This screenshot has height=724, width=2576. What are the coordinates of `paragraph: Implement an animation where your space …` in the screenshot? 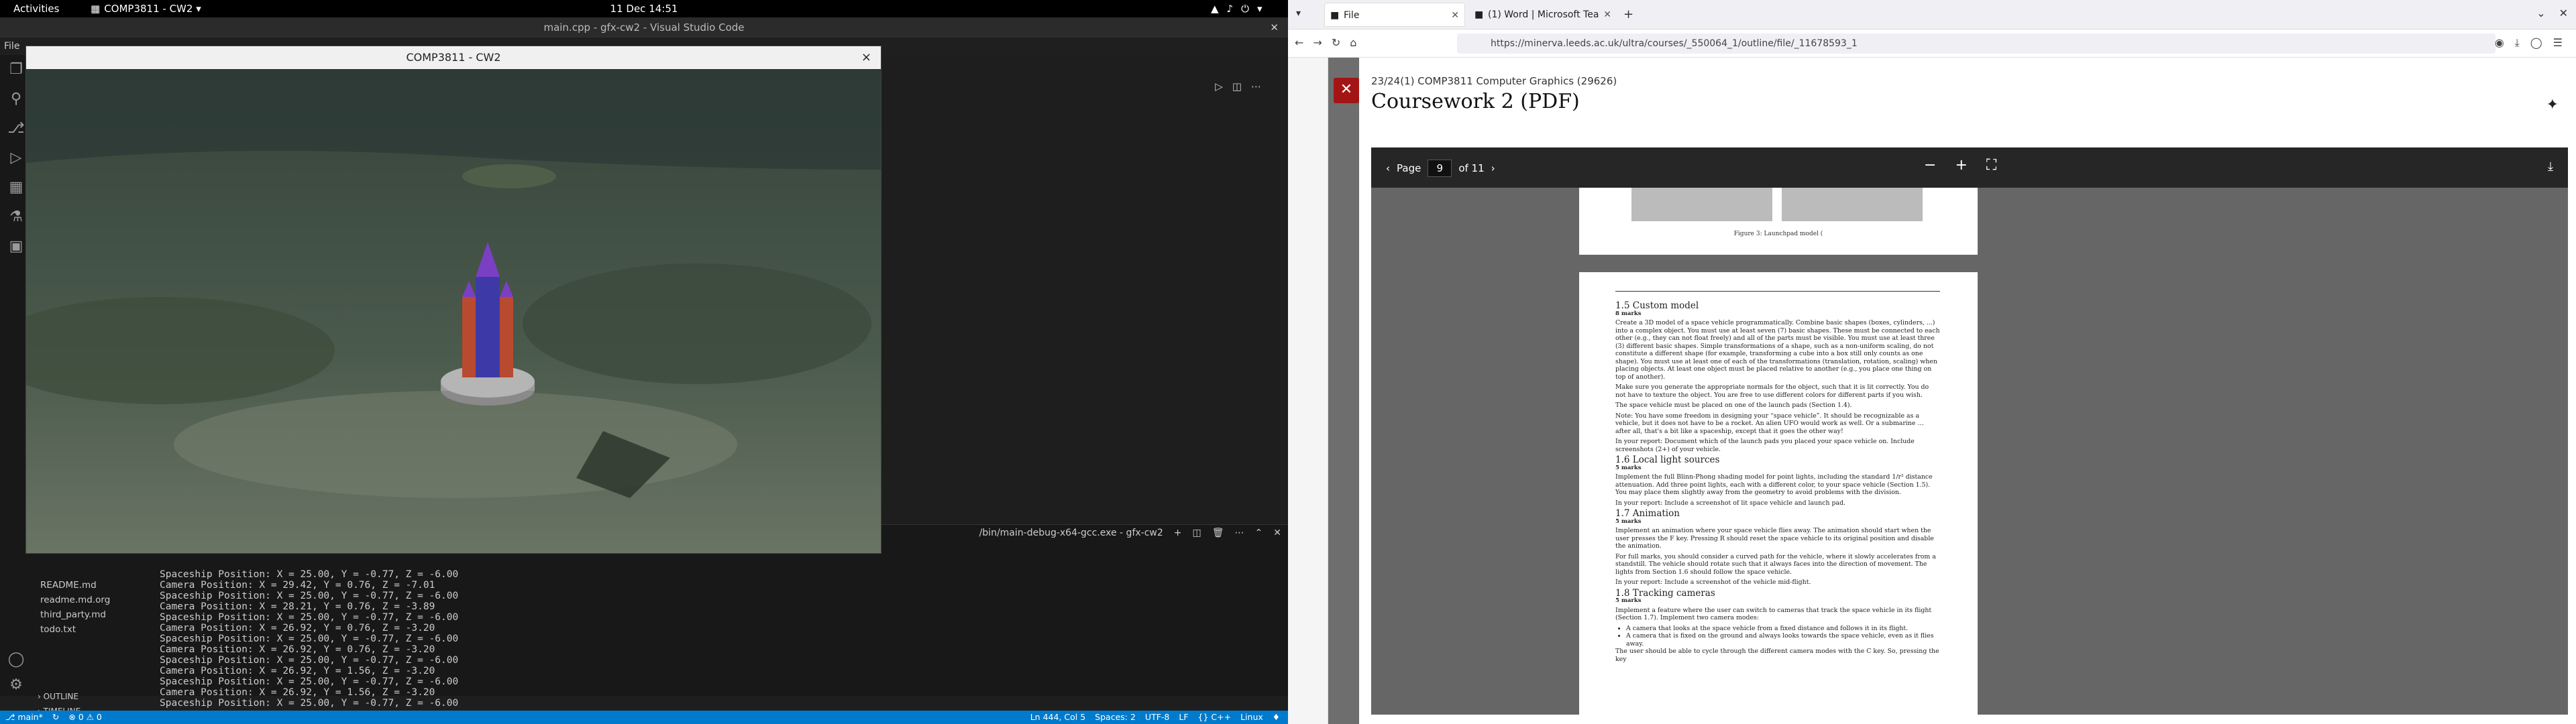 It's located at (1774, 538).